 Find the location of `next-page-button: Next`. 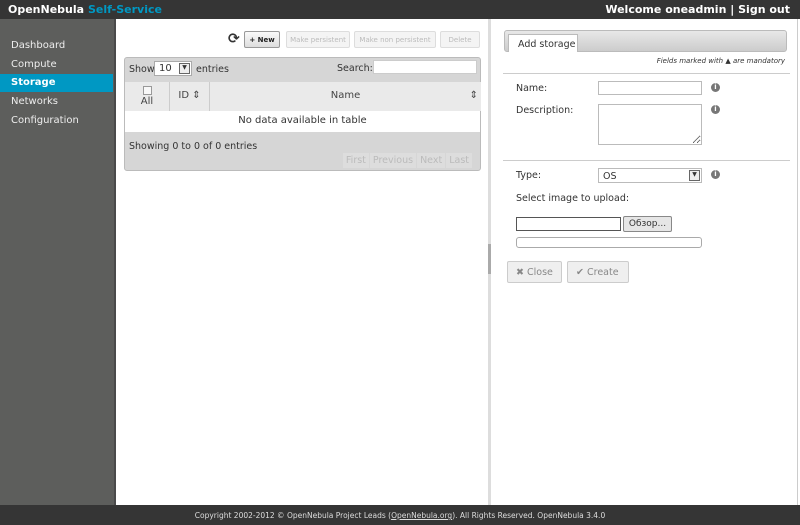

next-page-button: Next is located at coordinates (431, 160).